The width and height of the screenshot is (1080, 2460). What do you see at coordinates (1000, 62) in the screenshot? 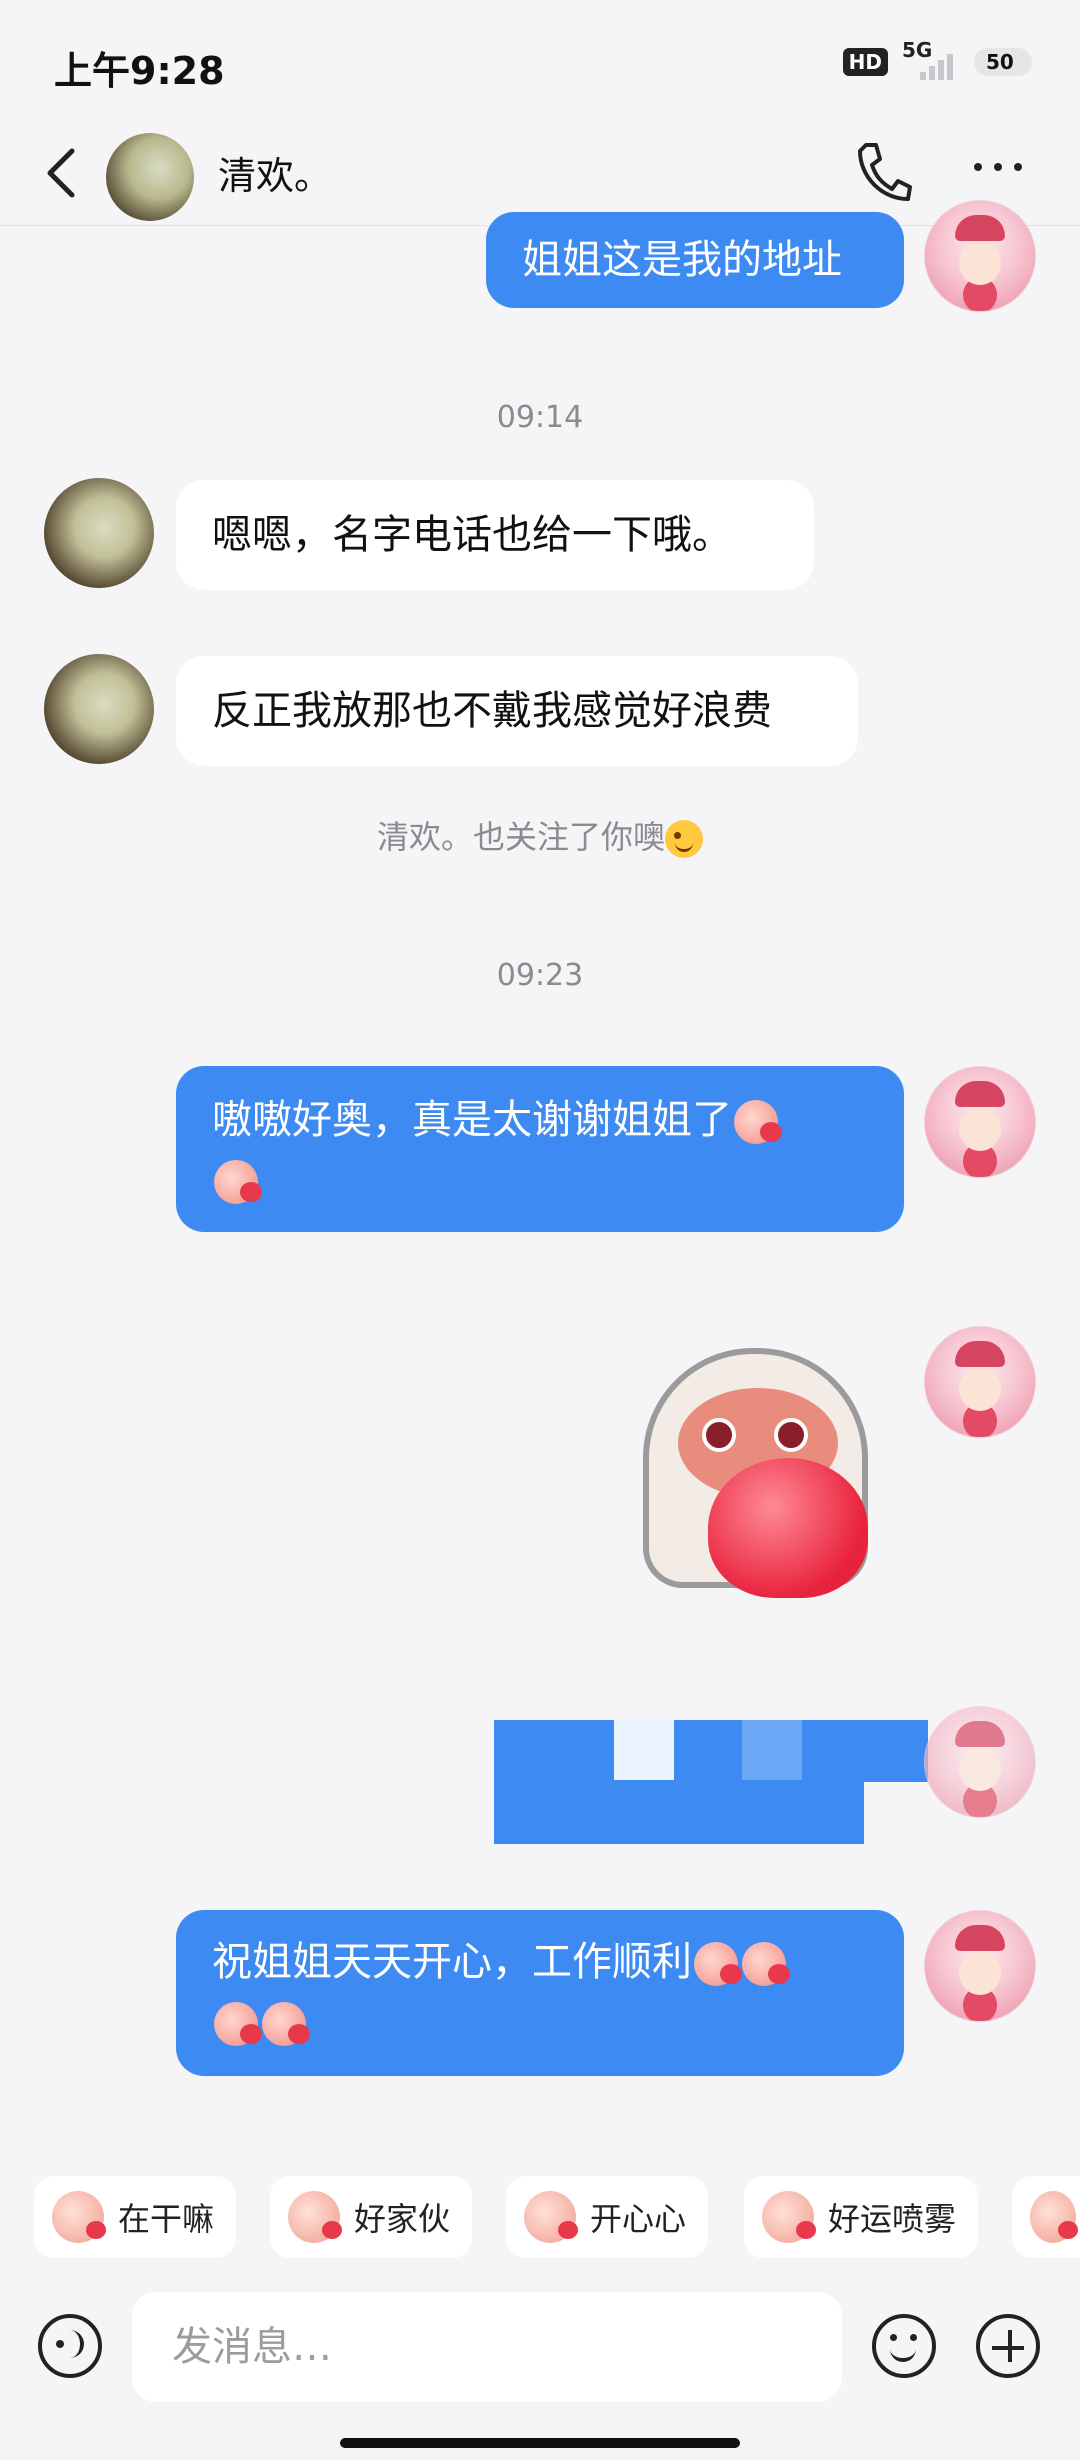
I see `battery-level: 50` at bounding box center [1000, 62].